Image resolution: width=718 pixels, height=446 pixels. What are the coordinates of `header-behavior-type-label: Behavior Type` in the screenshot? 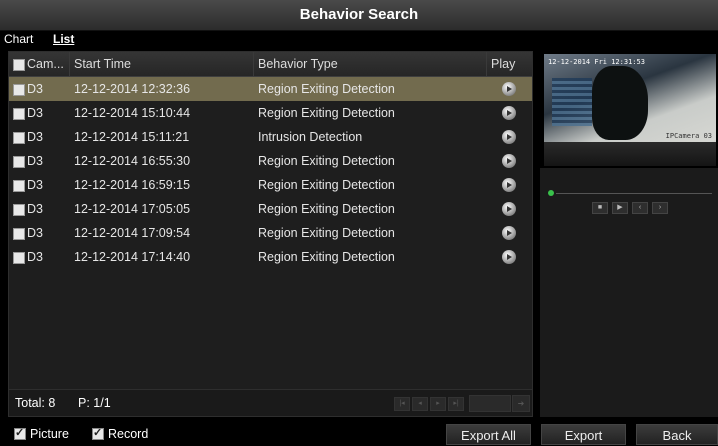 It's located at (298, 64).